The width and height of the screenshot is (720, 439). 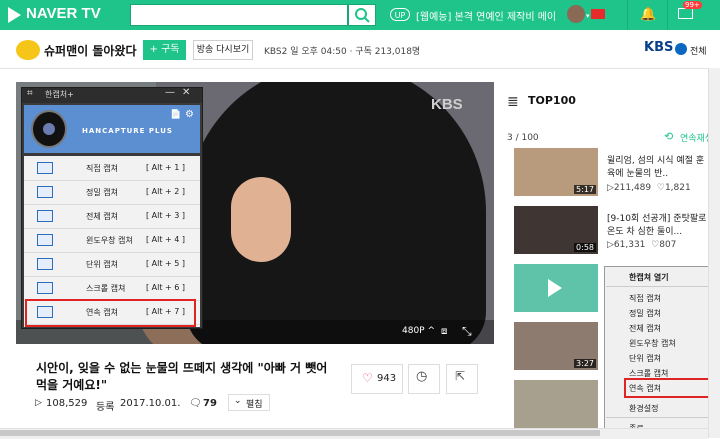 What do you see at coordinates (300, 433) in the screenshot?
I see `scrollbar-thumb` at bounding box center [300, 433].